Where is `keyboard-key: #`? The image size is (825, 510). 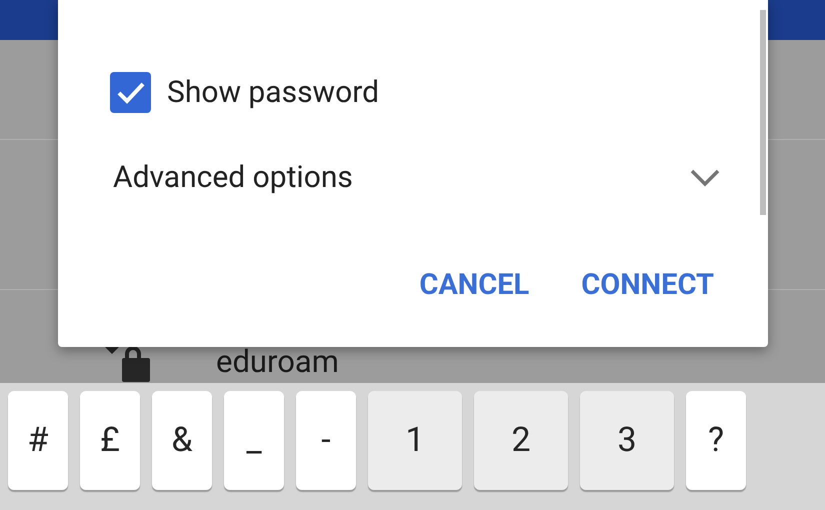
keyboard-key: # is located at coordinates (38, 440).